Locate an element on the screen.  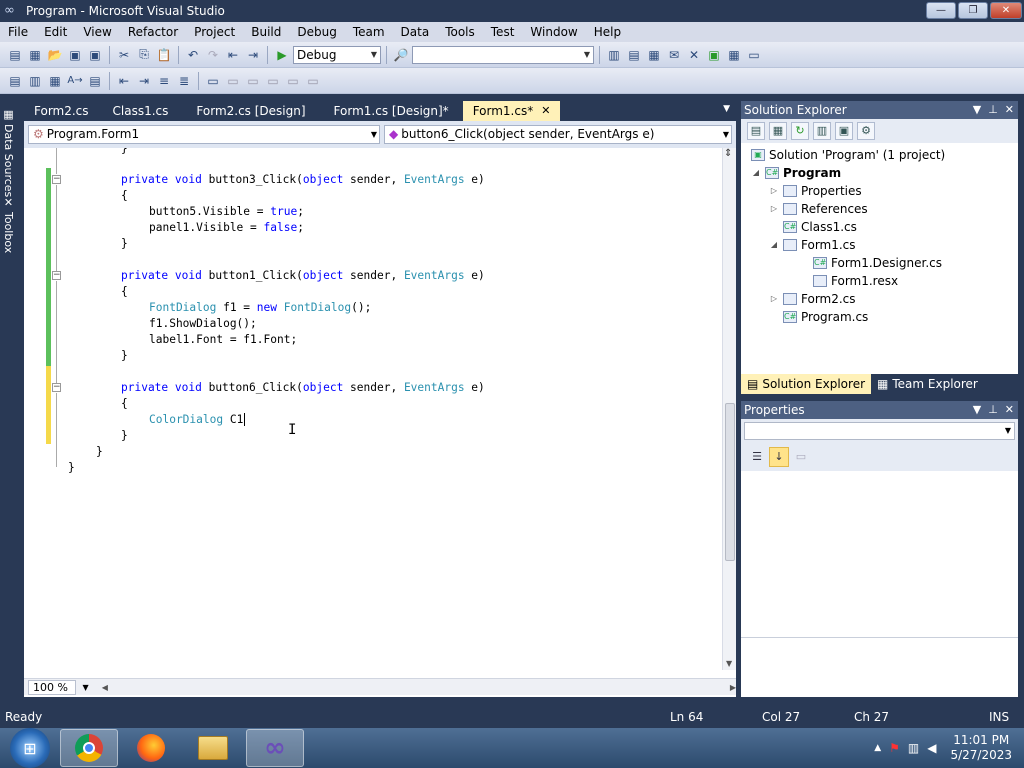
tree-node-form1-resx: Form1.resx is located at coordinates (855, 281).